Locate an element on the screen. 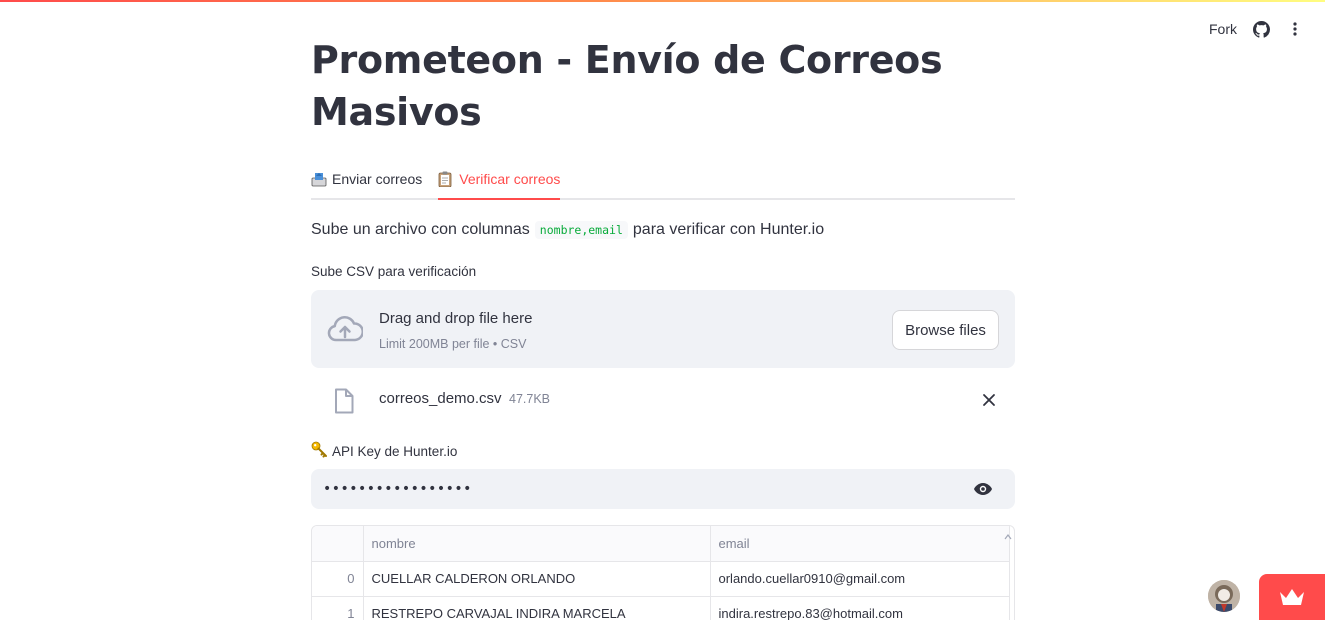  avatar is located at coordinates (1224, 596).